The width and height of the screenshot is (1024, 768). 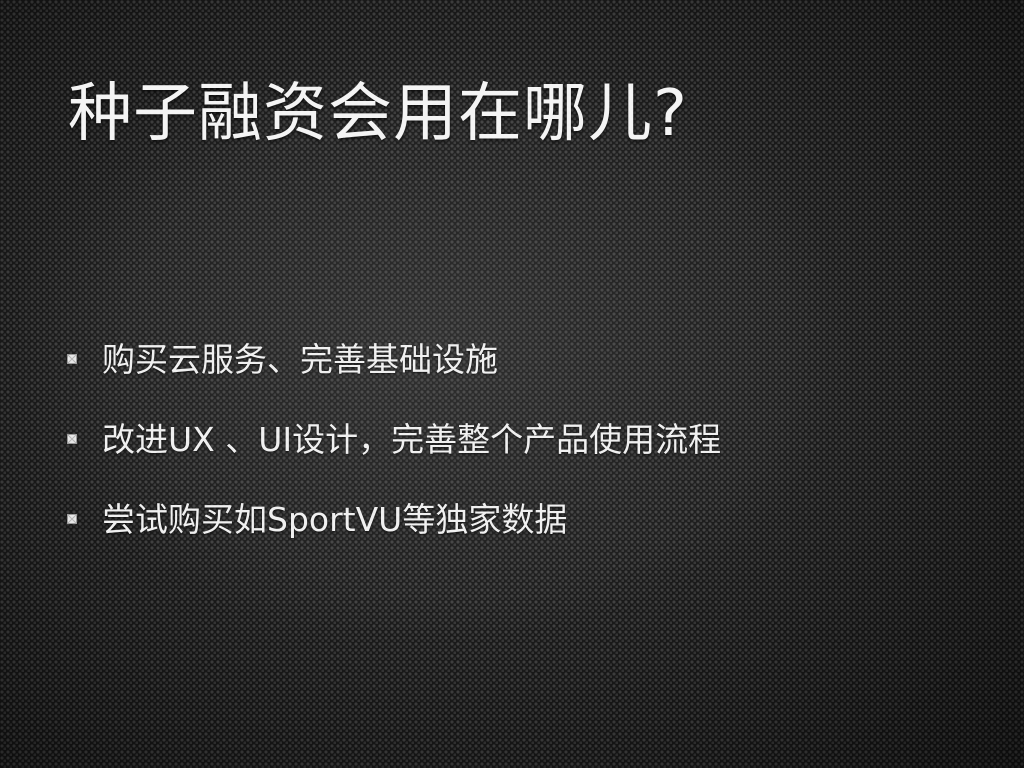 What do you see at coordinates (378, 114) in the screenshot?
I see `slide-title: 种子融资会用在哪儿?` at bounding box center [378, 114].